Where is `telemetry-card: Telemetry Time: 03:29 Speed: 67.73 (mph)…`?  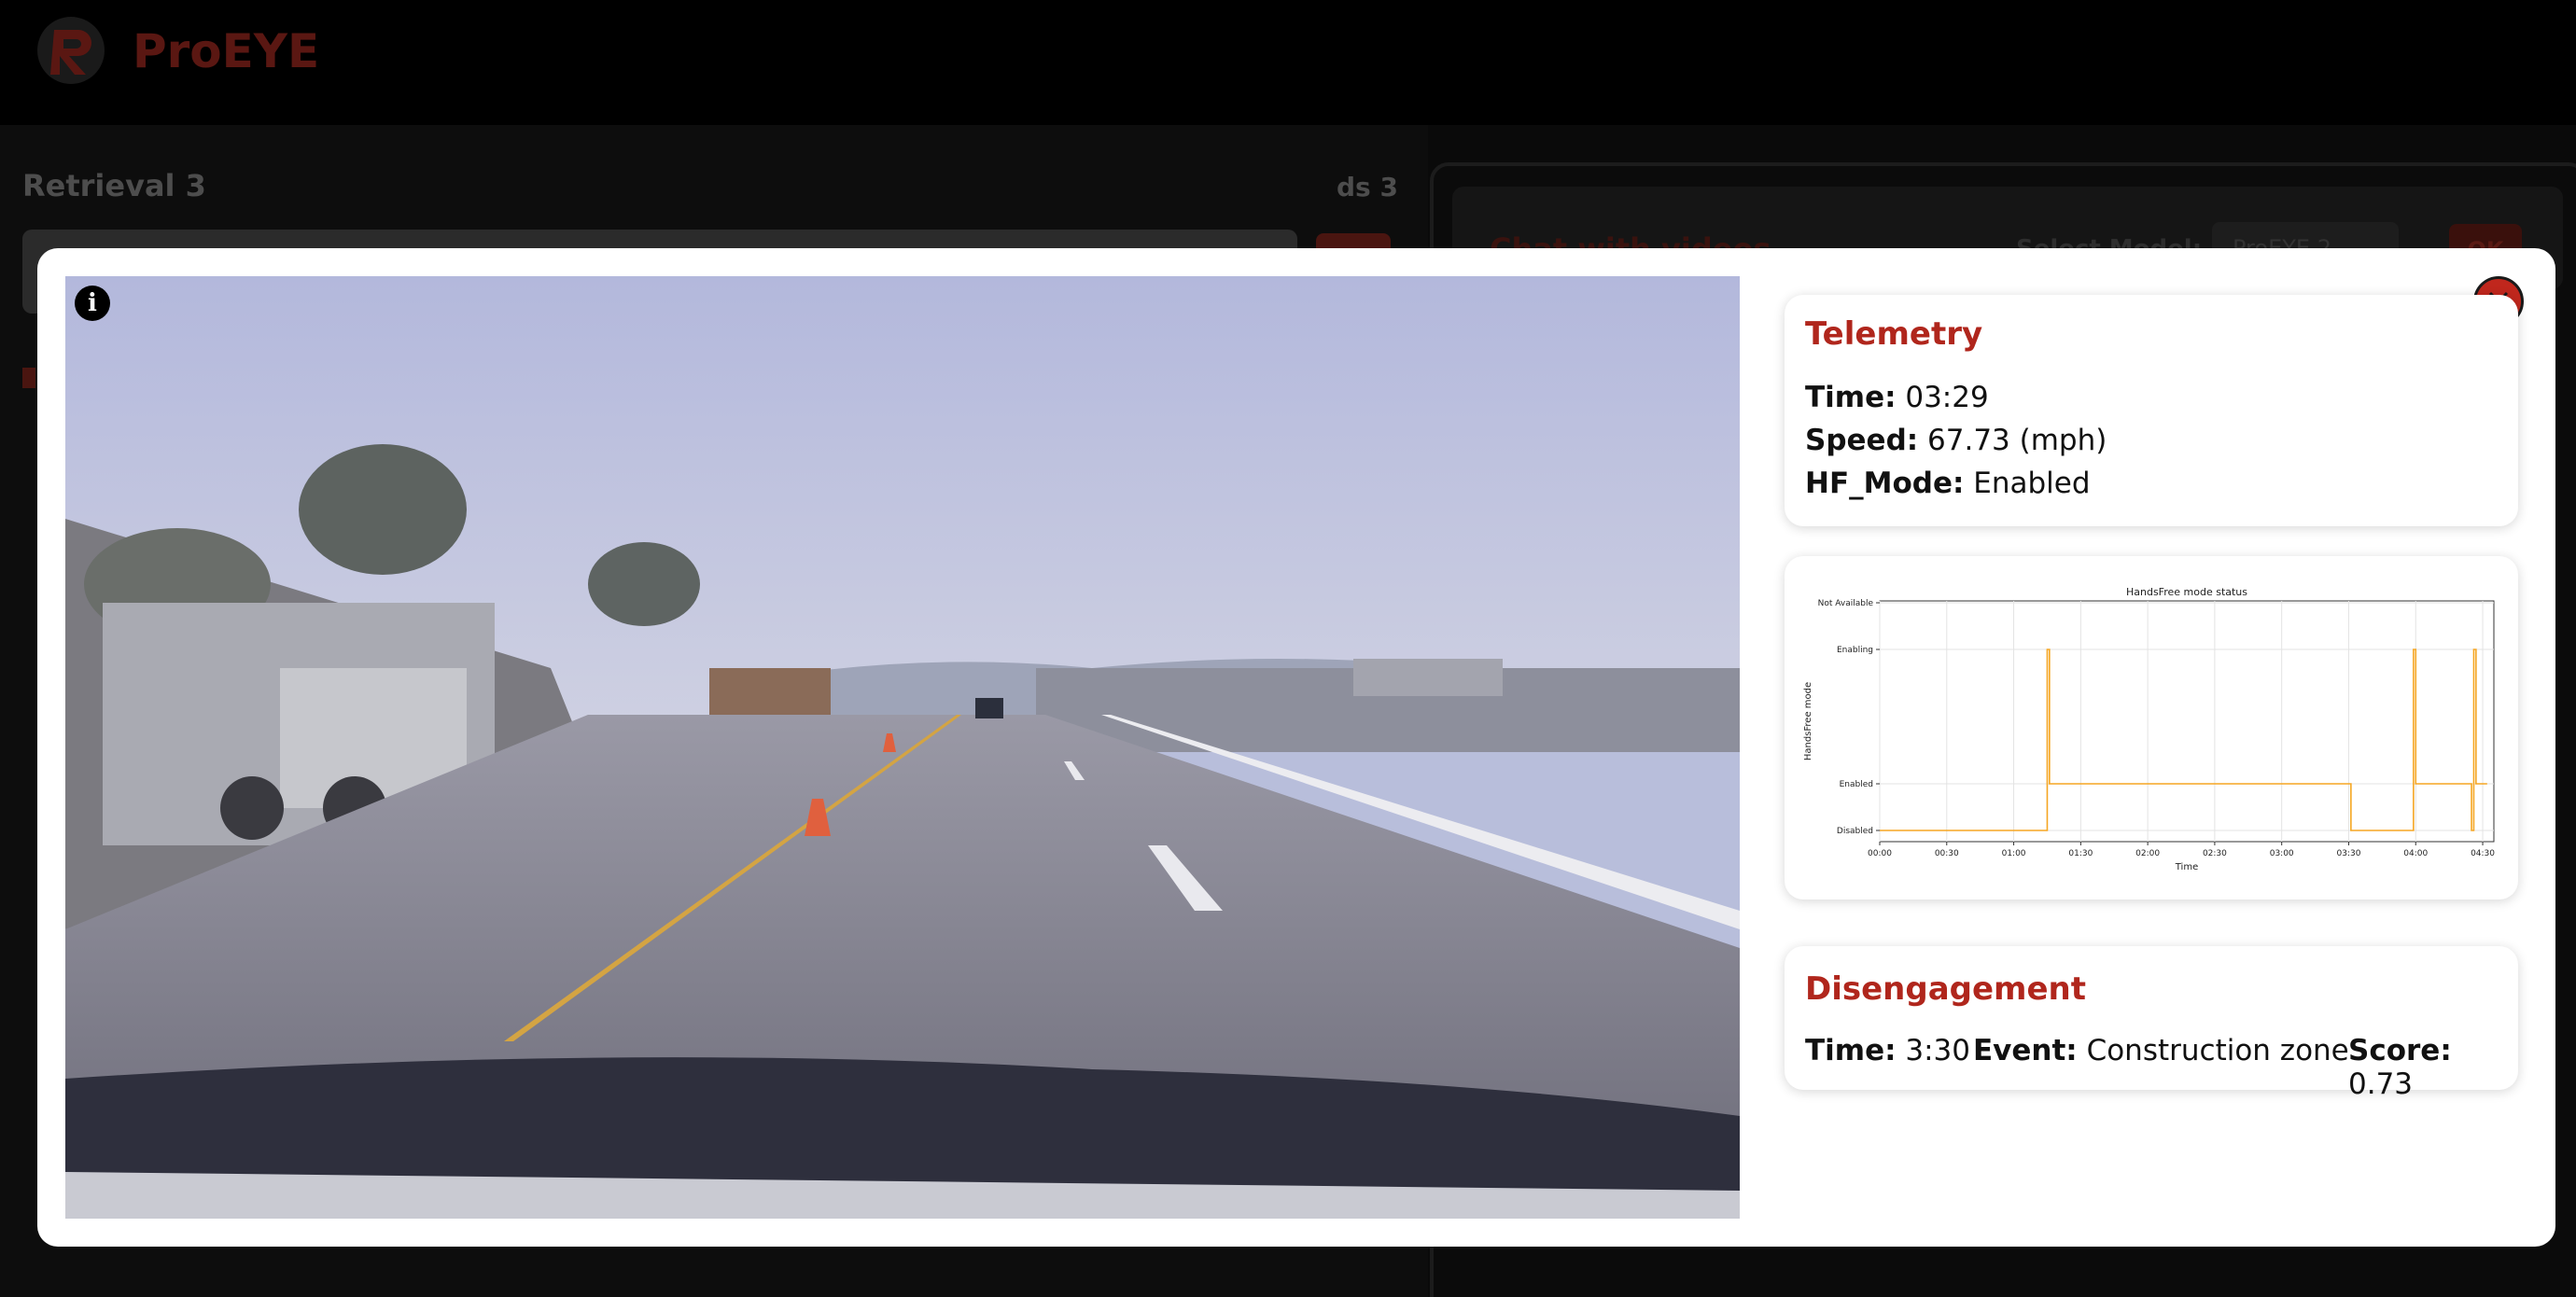 telemetry-card: Telemetry Time: 03:29 Speed: 67.73 (mph)… is located at coordinates (2151, 410).